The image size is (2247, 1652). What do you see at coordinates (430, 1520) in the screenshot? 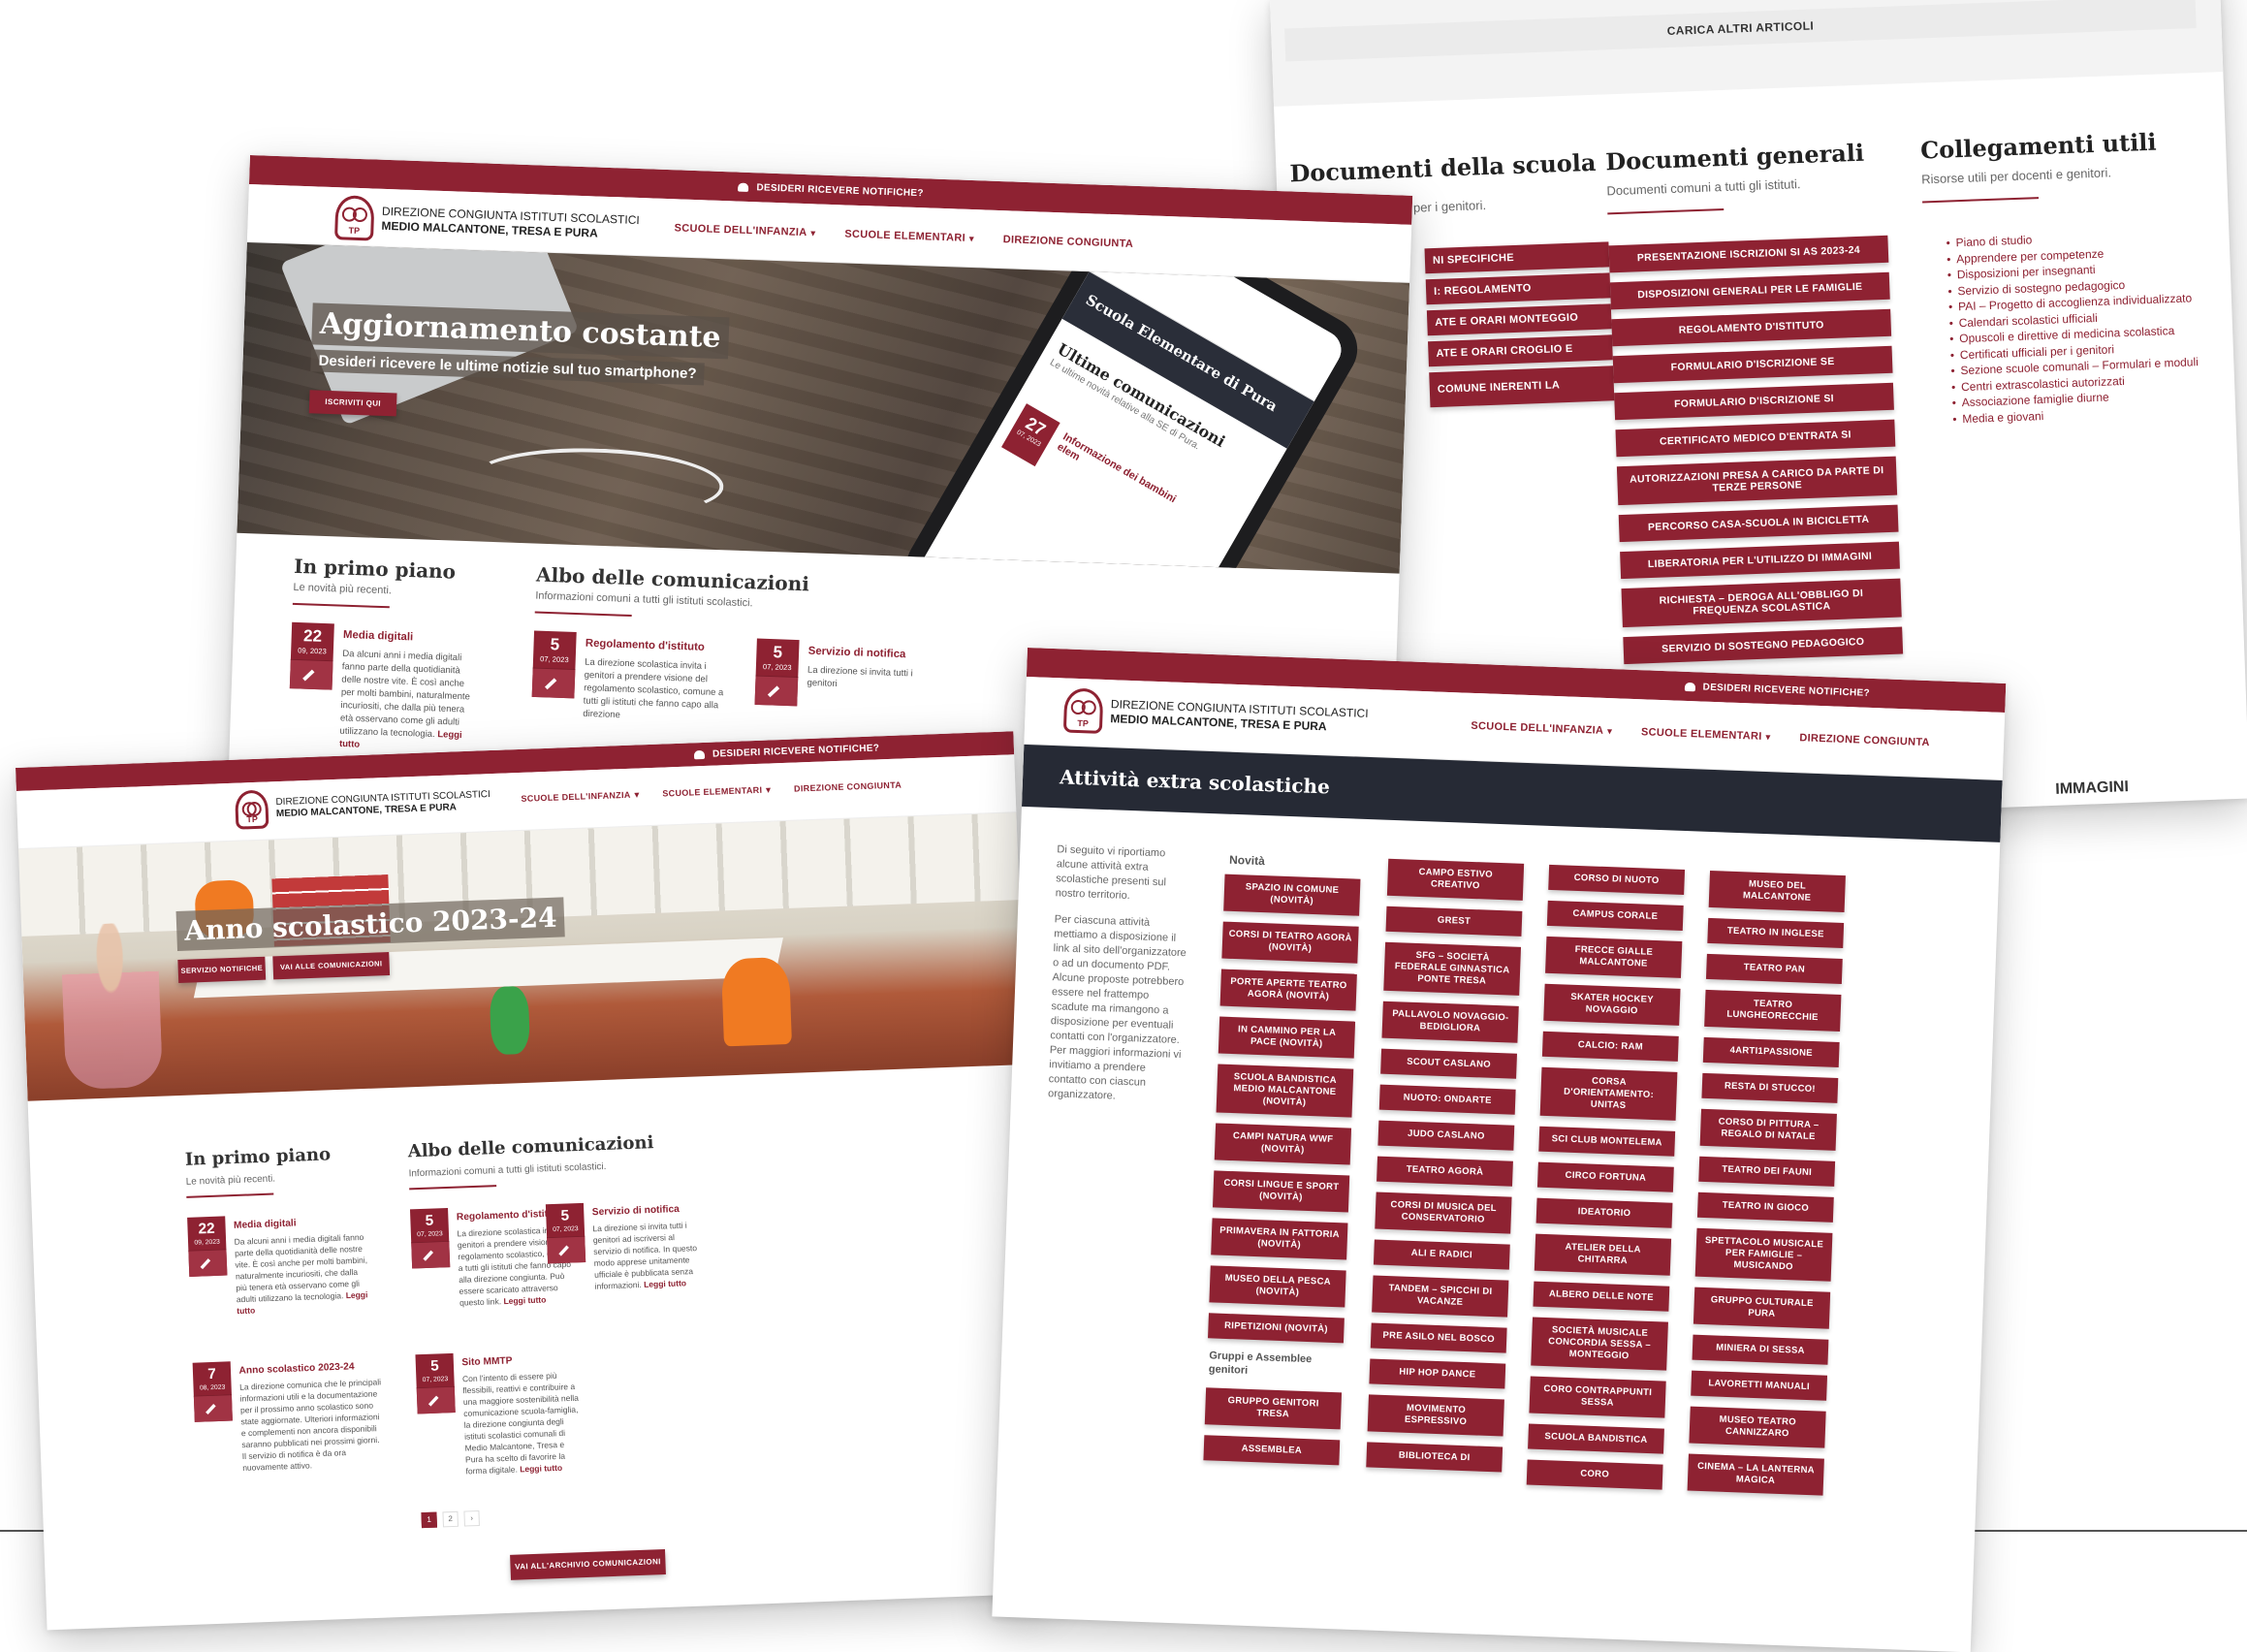
I see `page-button: 1` at bounding box center [430, 1520].